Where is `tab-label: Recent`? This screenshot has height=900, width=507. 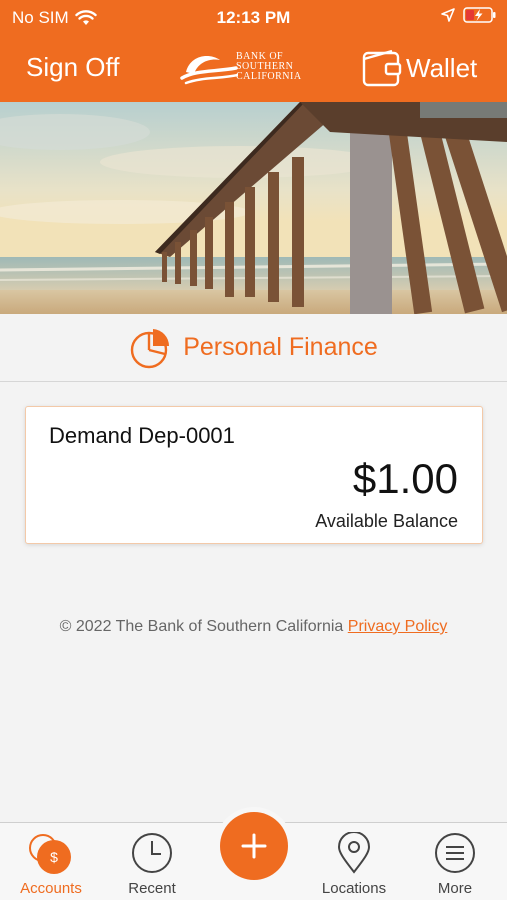 tab-label: Recent is located at coordinates (152, 888).